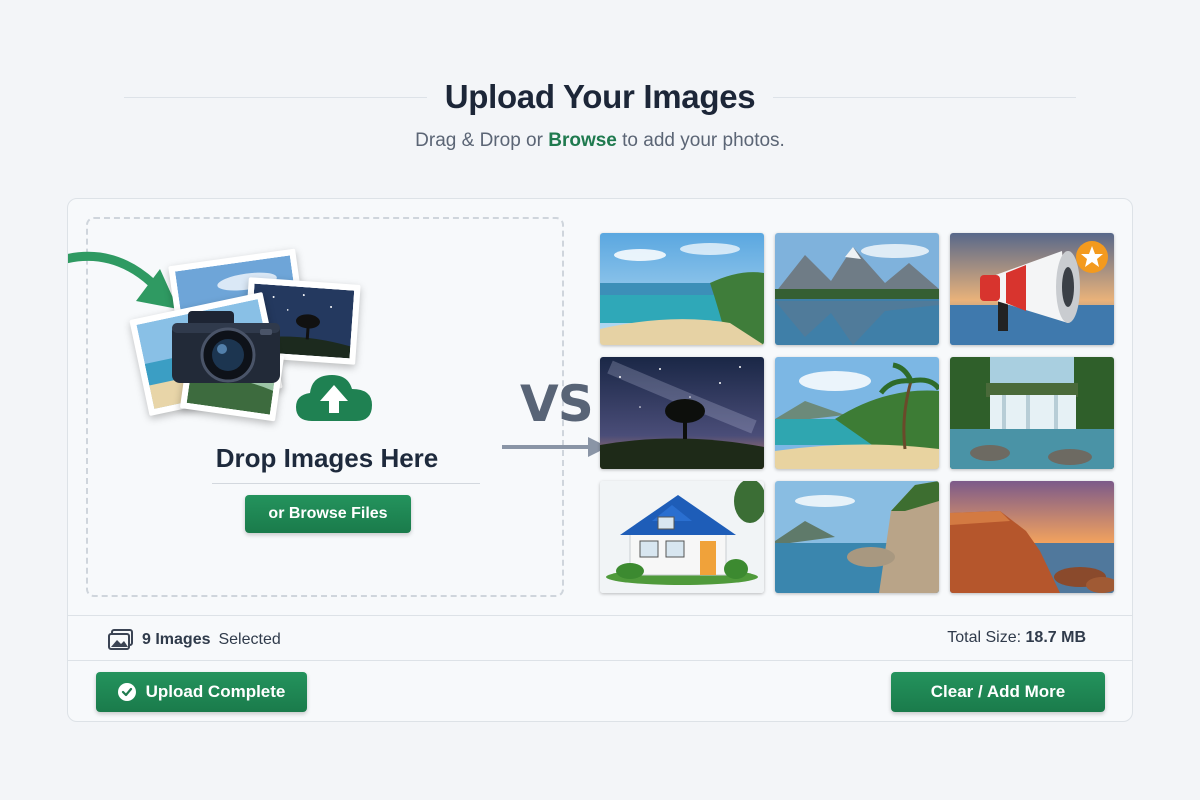  I want to click on total-size-label: Total Size:, so click(984, 637).